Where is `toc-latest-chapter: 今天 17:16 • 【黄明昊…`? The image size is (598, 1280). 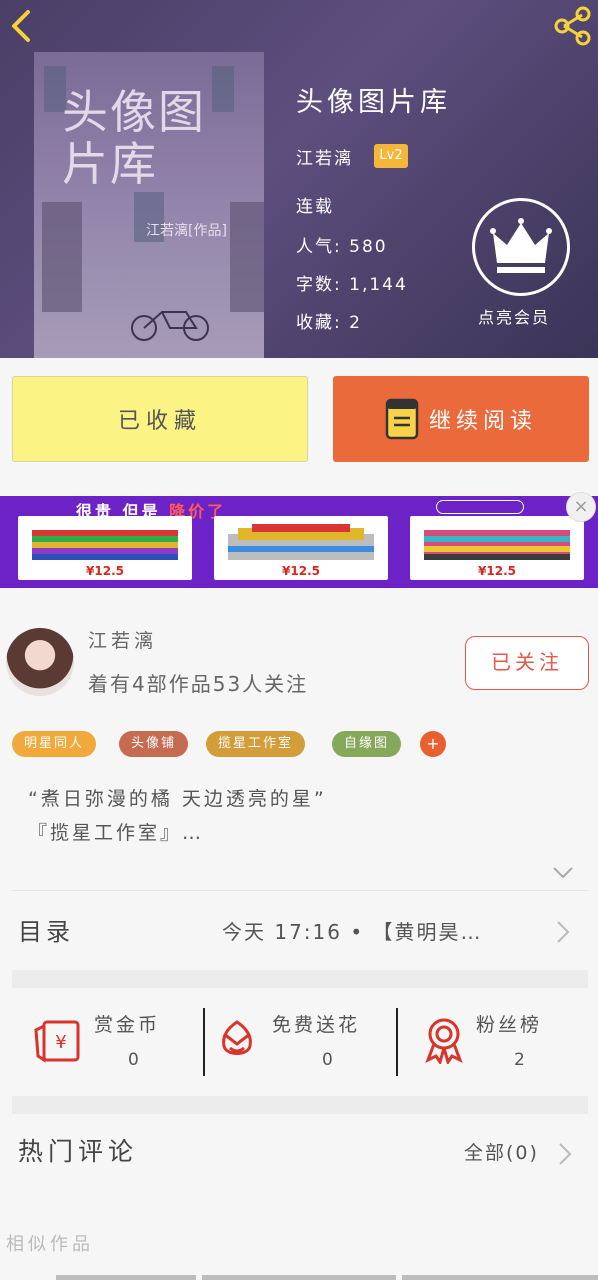
toc-latest-chapter: 今天 17:16 • 【黄明昊… is located at coordinates (352, 930).